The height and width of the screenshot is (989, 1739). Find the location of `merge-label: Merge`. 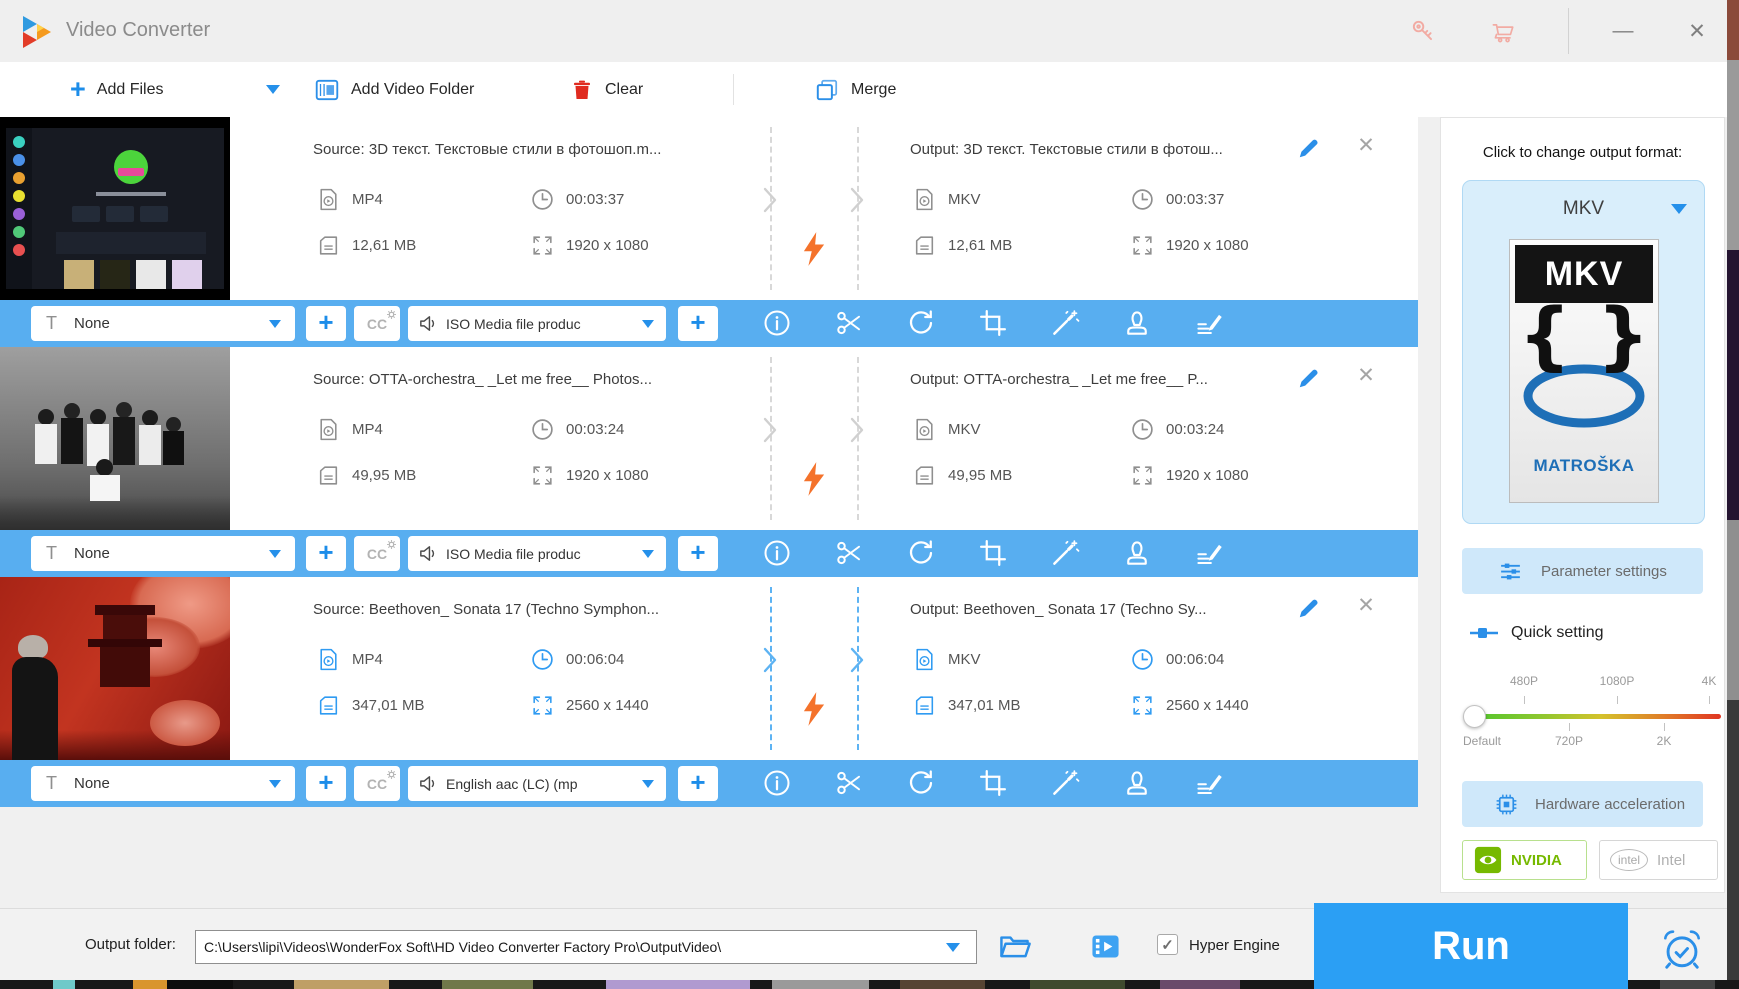

merge-label: Merge is located at coordinates (874, 89).